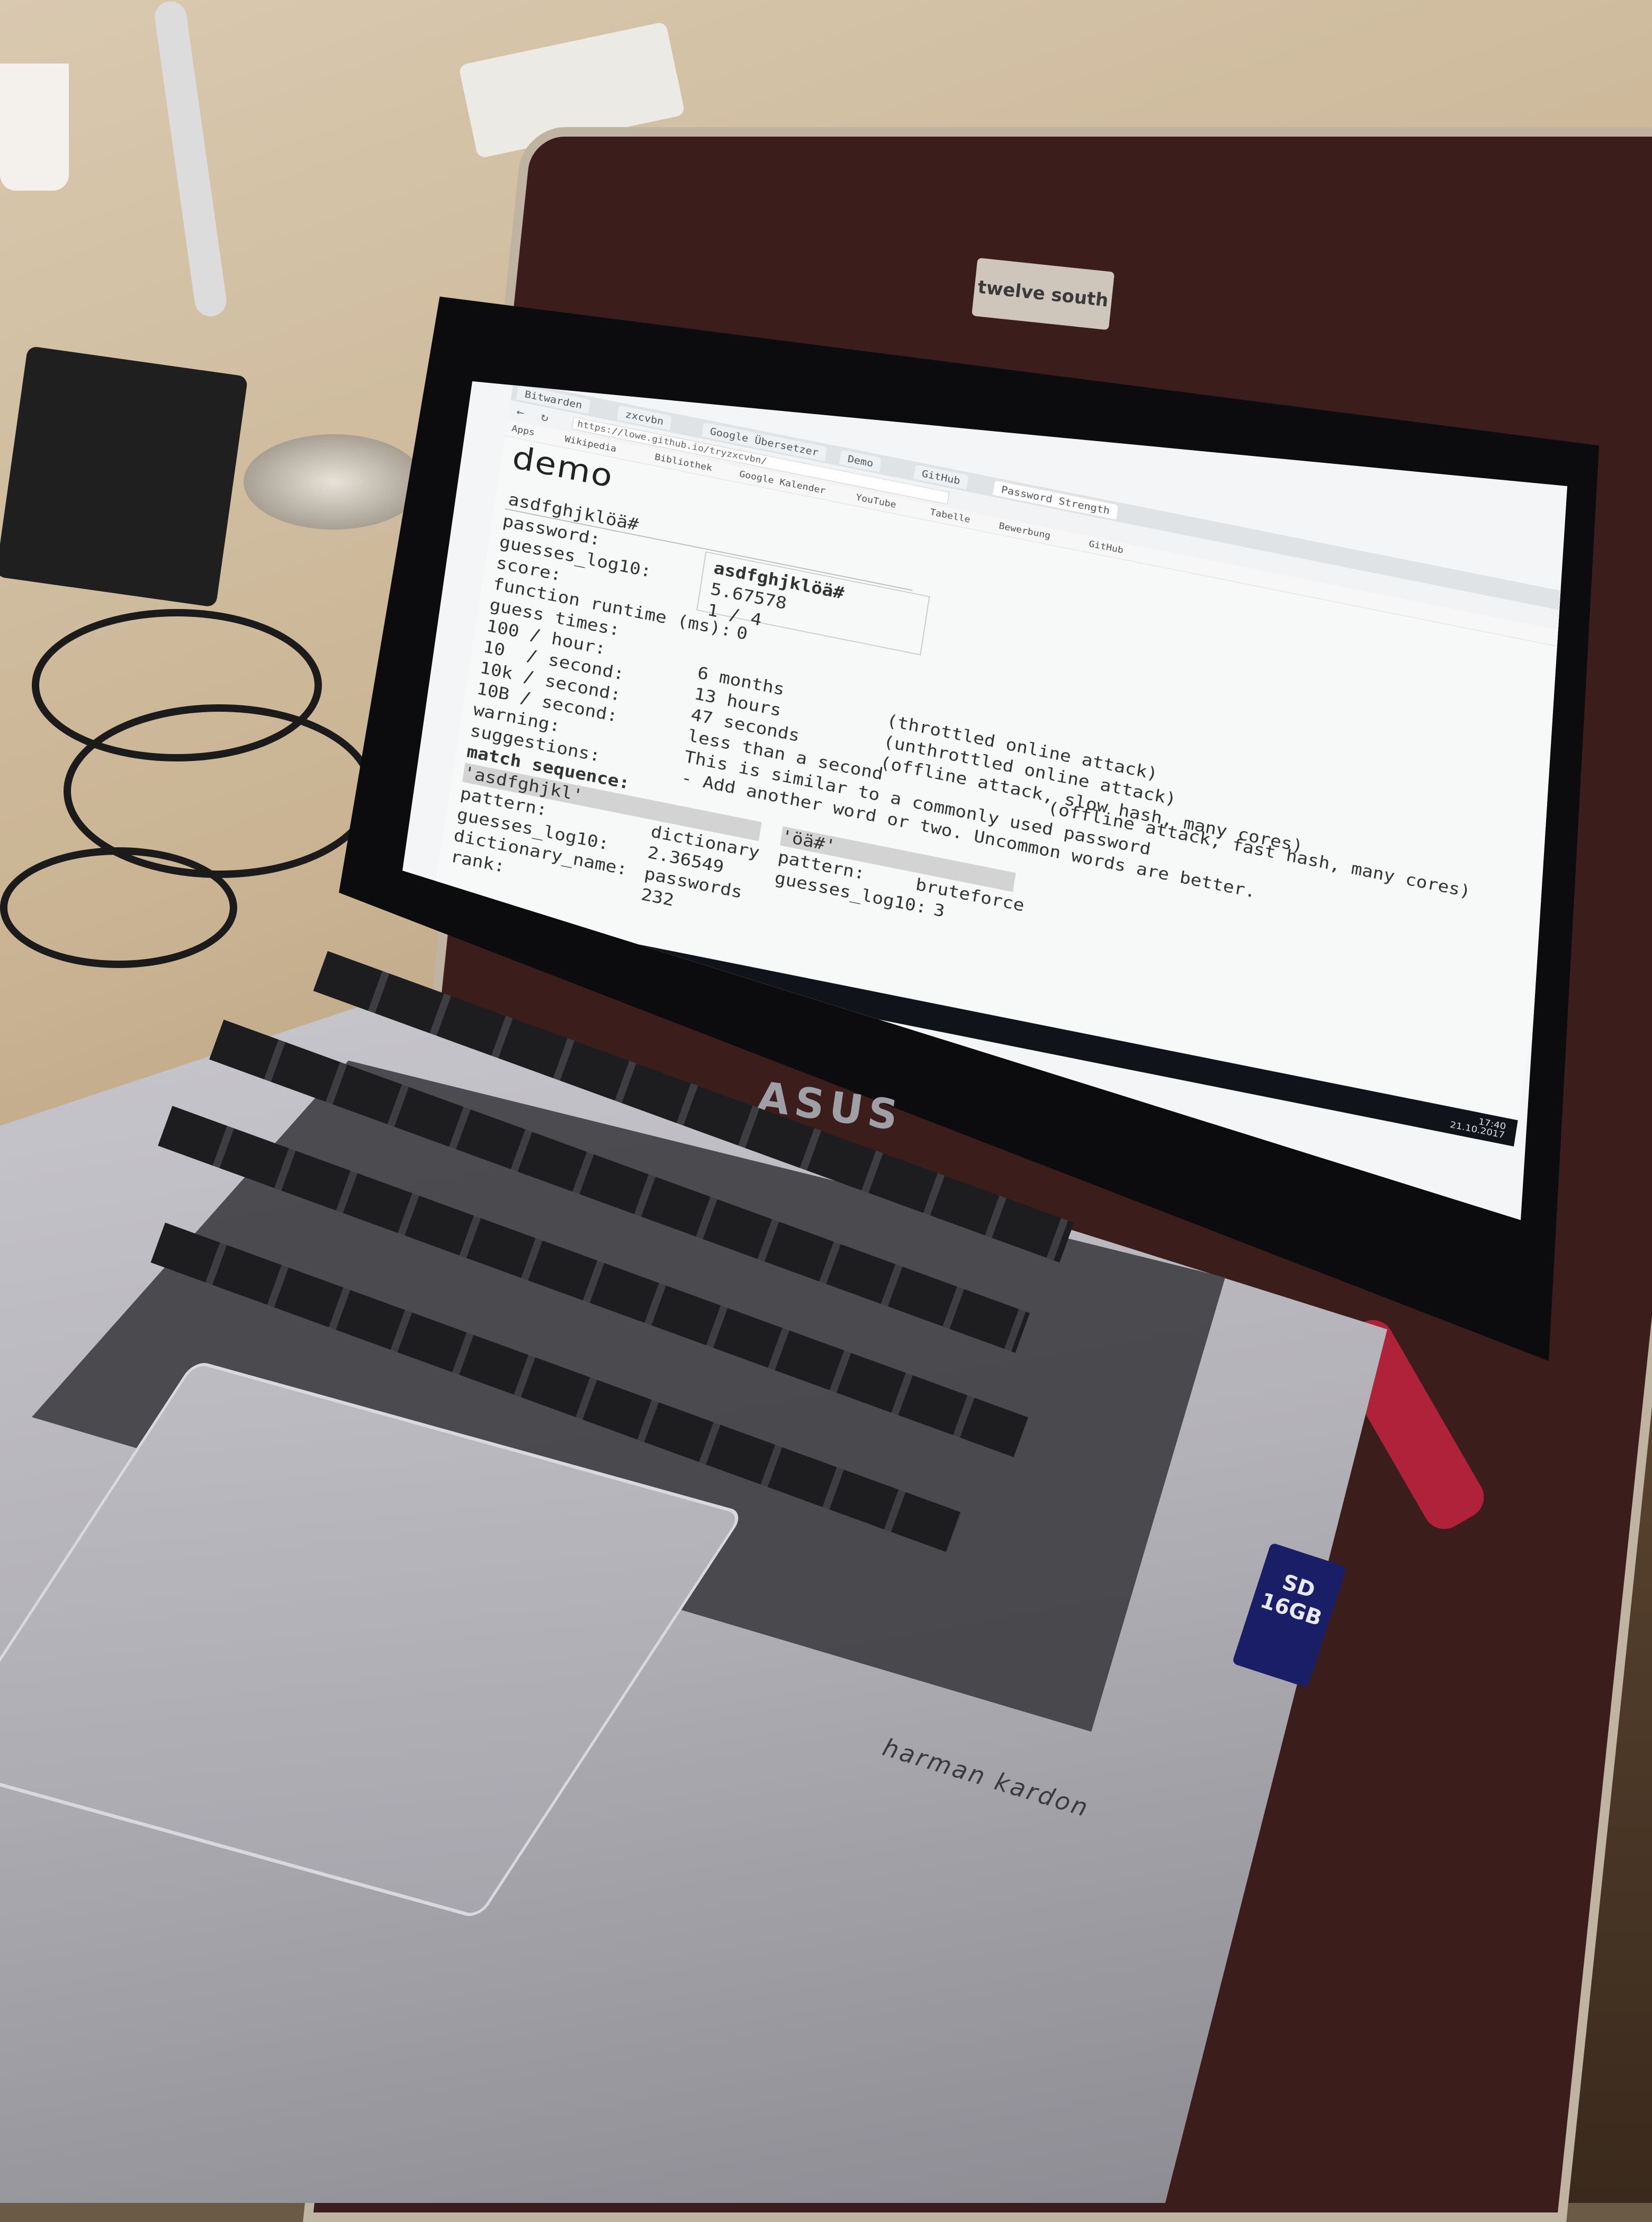  What do you see at coordinates (520, 412) in the screenshot?
I see `back-icon: ←` at bounding box center [520, 412].